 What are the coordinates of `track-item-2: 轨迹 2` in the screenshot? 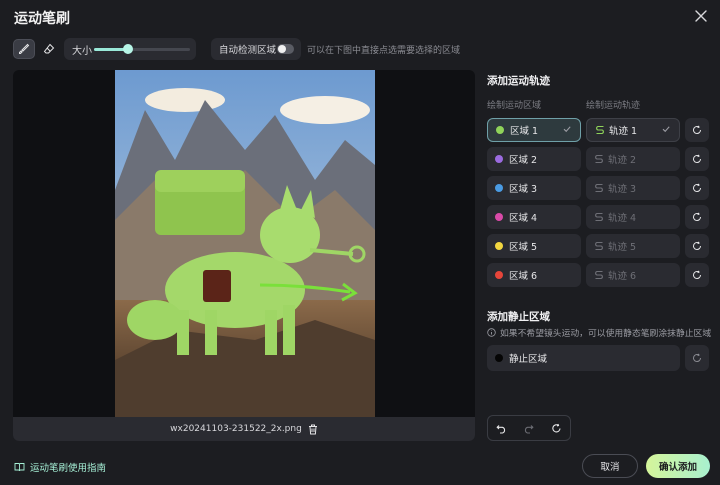 It's located at (633, 159).